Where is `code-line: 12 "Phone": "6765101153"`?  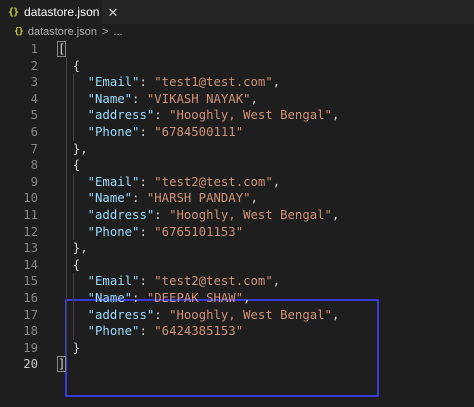 code-line: 12 "Phone": "6765101153" is located at coordinates (237, 232).